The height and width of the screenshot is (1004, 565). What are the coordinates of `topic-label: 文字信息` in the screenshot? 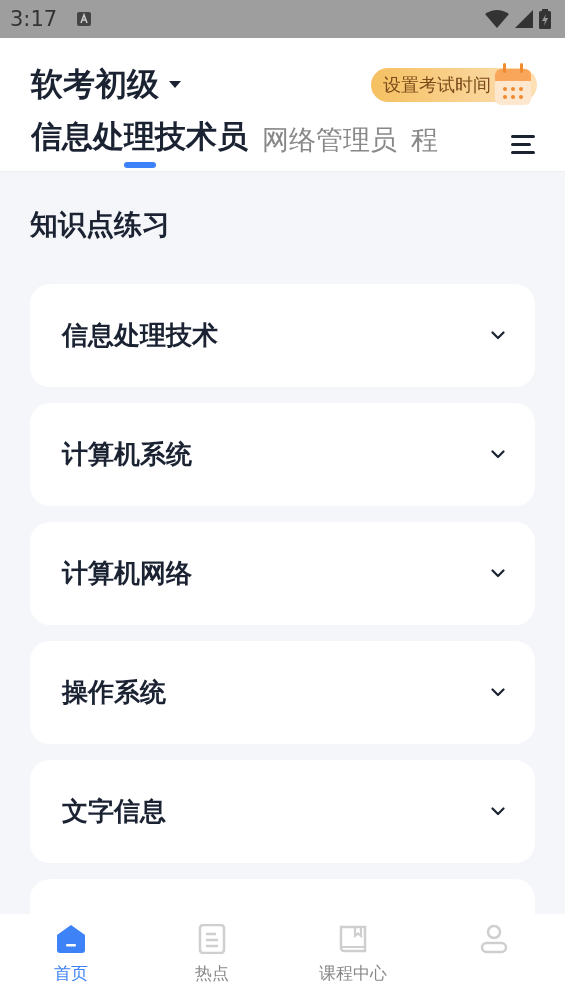 It's located at (114, 811).